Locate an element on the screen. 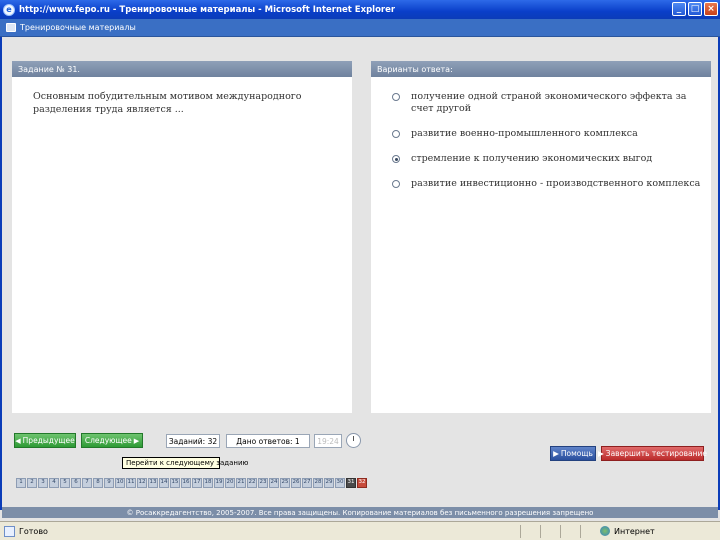 This screenshot has height=540, width=720. status-bar: Готово Интернет is located at coordinates (360, 530).